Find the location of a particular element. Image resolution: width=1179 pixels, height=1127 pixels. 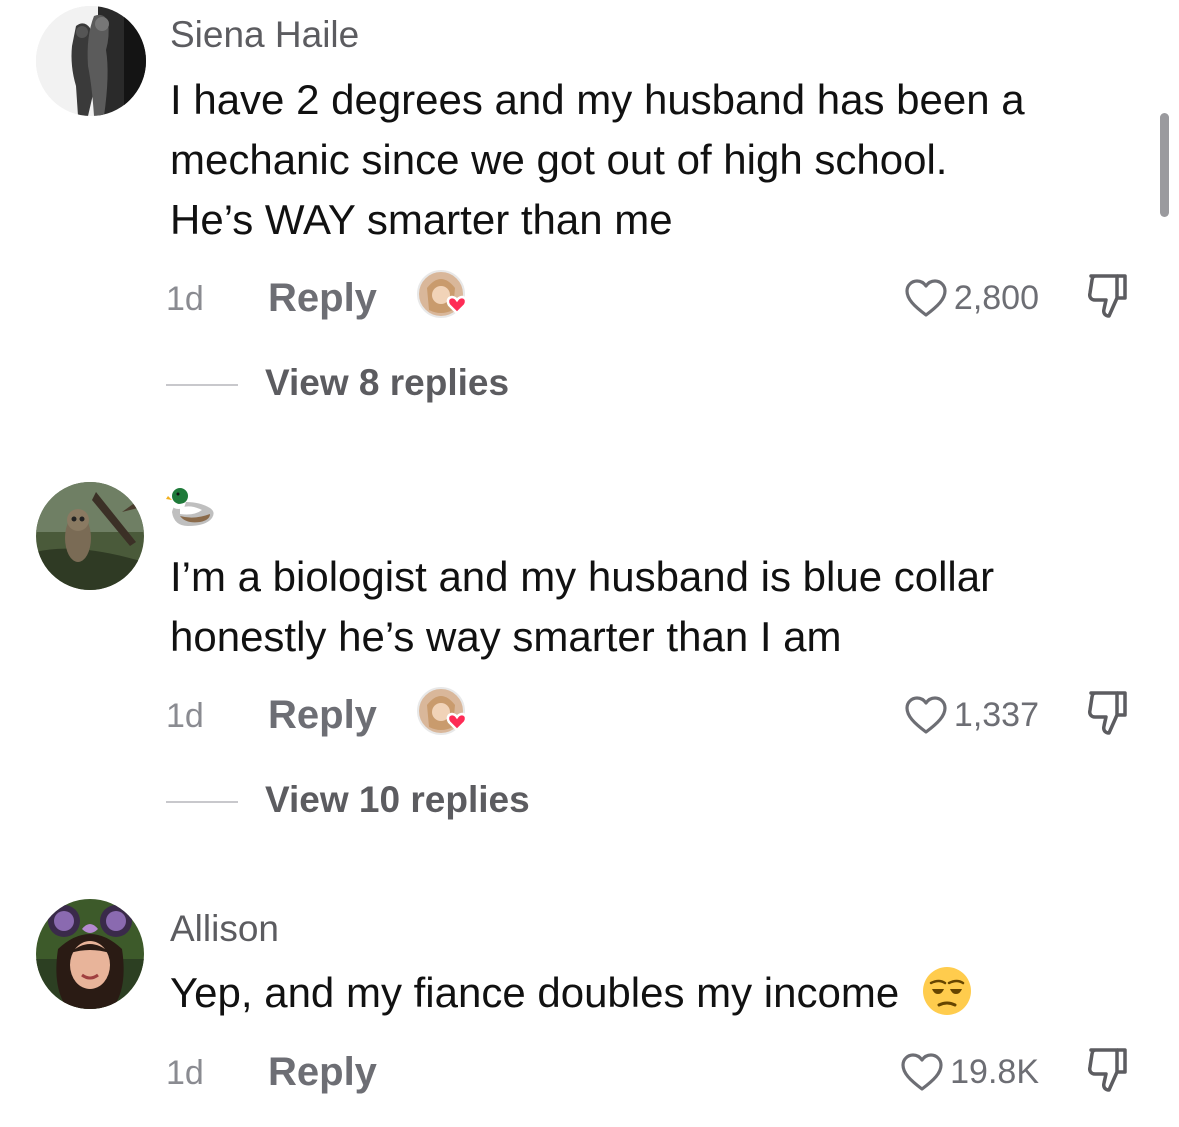

like-count: 19.8K is located at coordinates (994, 1071).